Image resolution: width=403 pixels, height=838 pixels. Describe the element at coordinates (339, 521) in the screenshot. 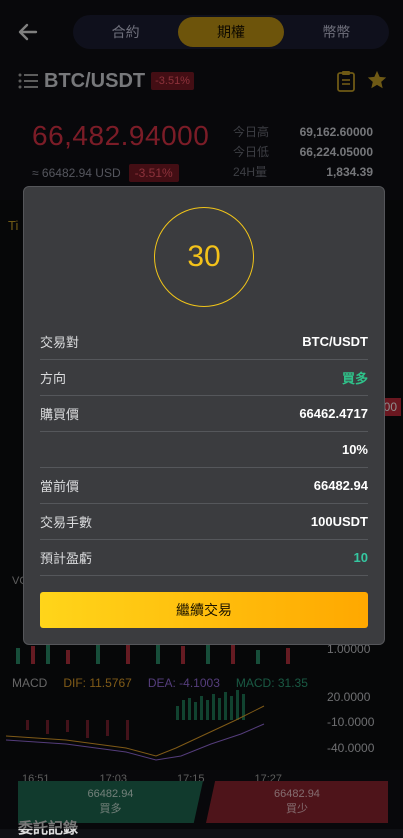

I see `detail-value: 100USDT` at that location.